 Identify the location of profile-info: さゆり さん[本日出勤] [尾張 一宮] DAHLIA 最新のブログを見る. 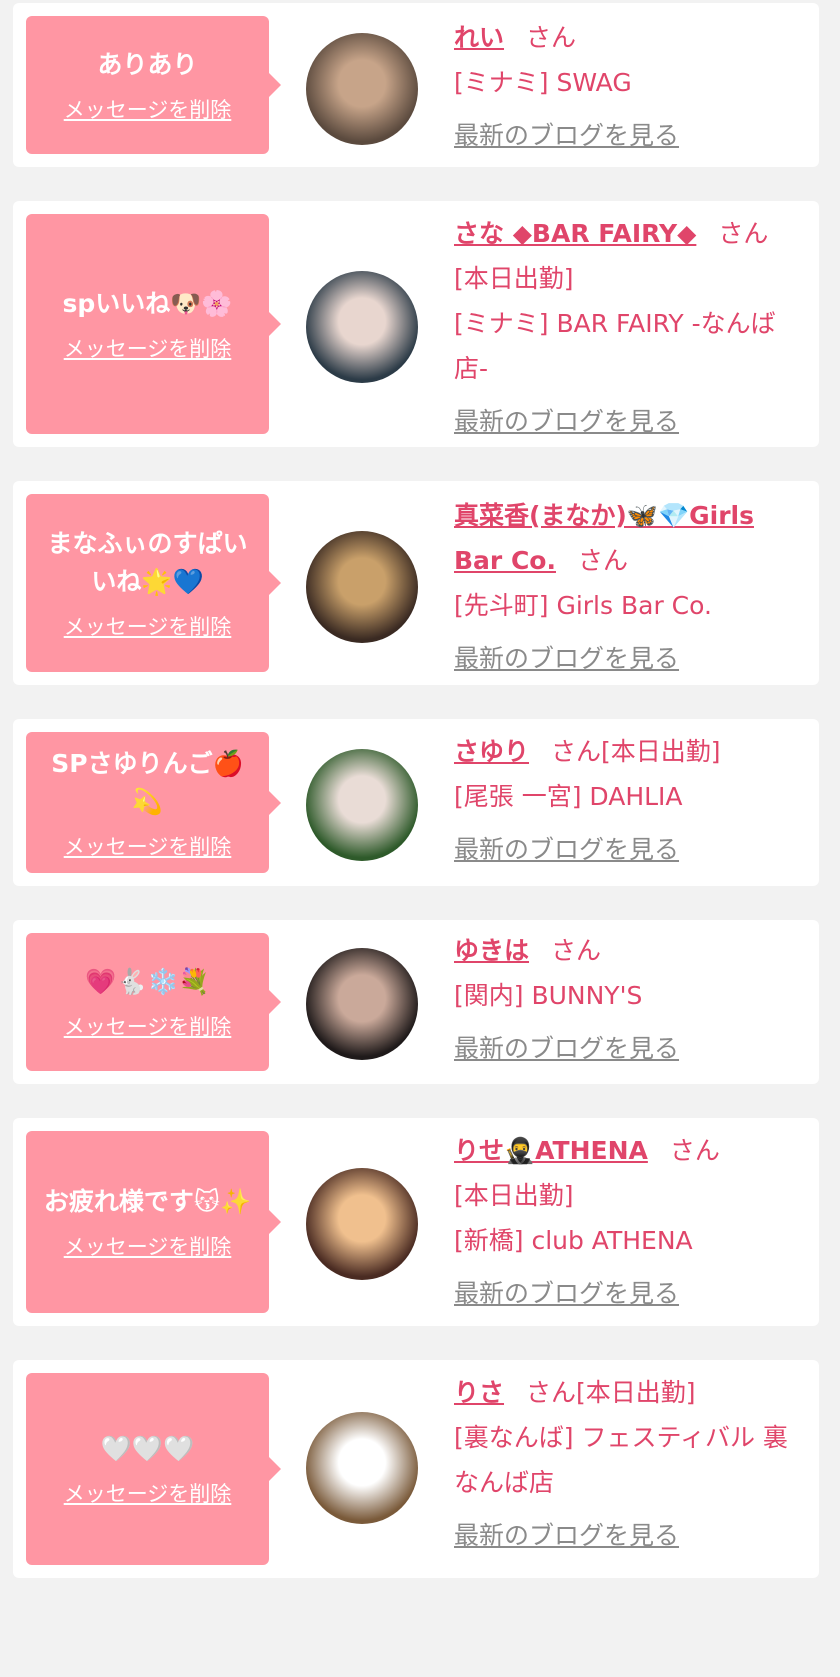
(626, 800).